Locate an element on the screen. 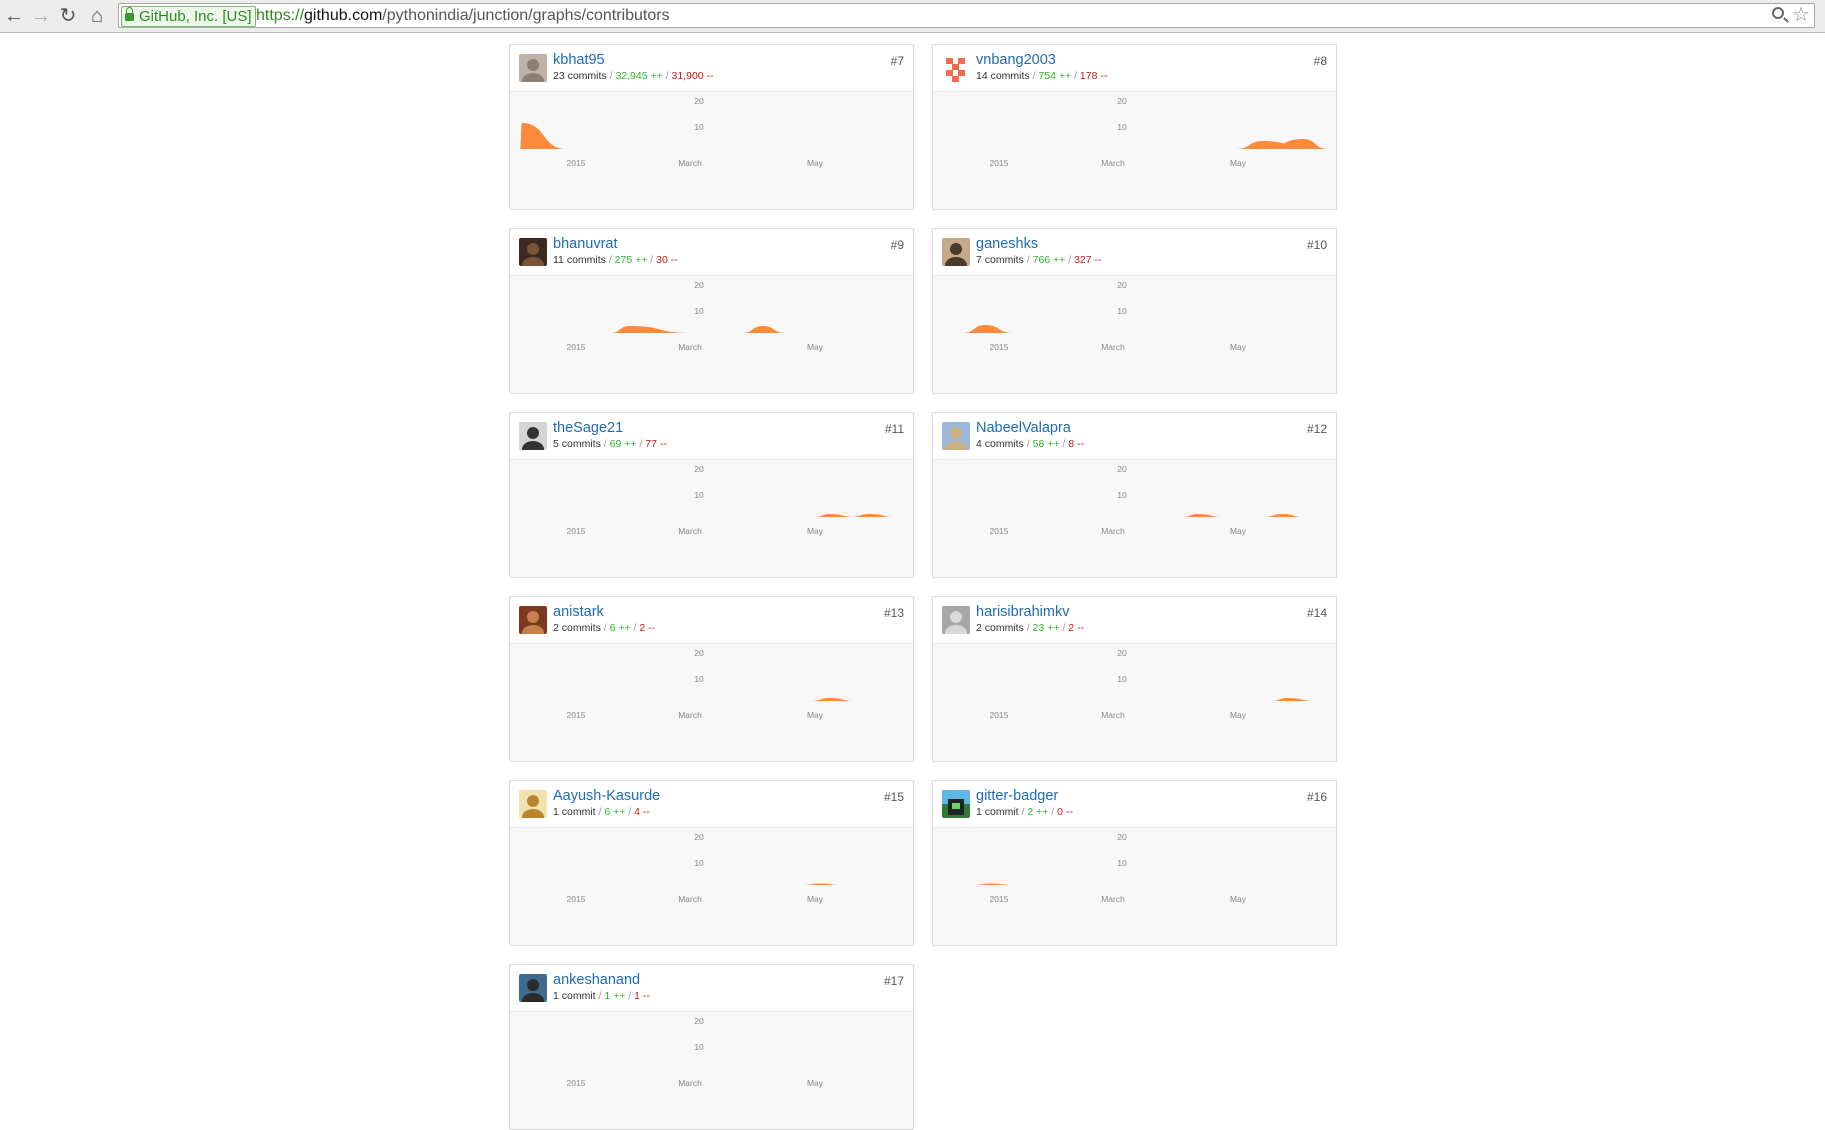  contributor-username-link: ankeshanand is located at coordinates (596, 980).